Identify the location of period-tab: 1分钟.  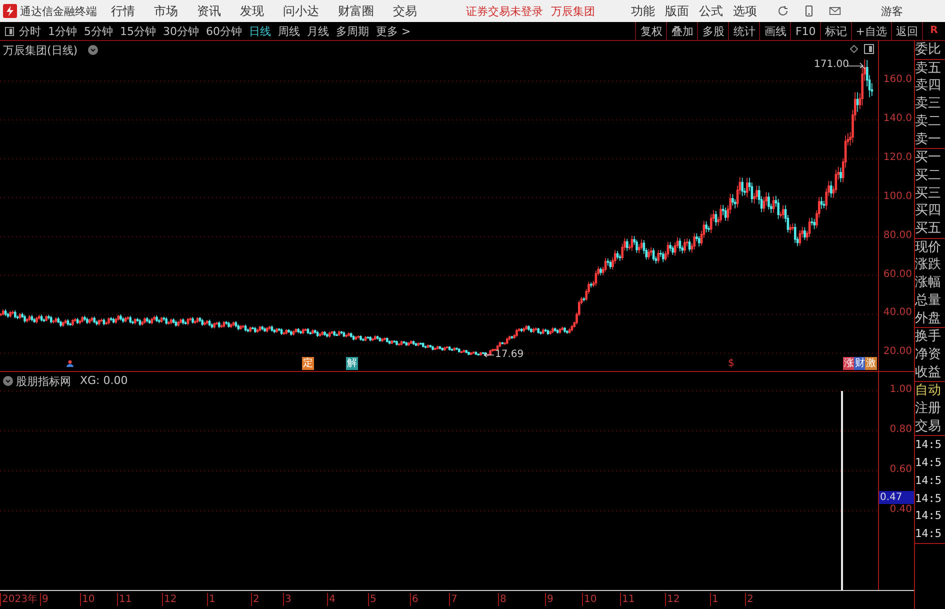
(62, 31).